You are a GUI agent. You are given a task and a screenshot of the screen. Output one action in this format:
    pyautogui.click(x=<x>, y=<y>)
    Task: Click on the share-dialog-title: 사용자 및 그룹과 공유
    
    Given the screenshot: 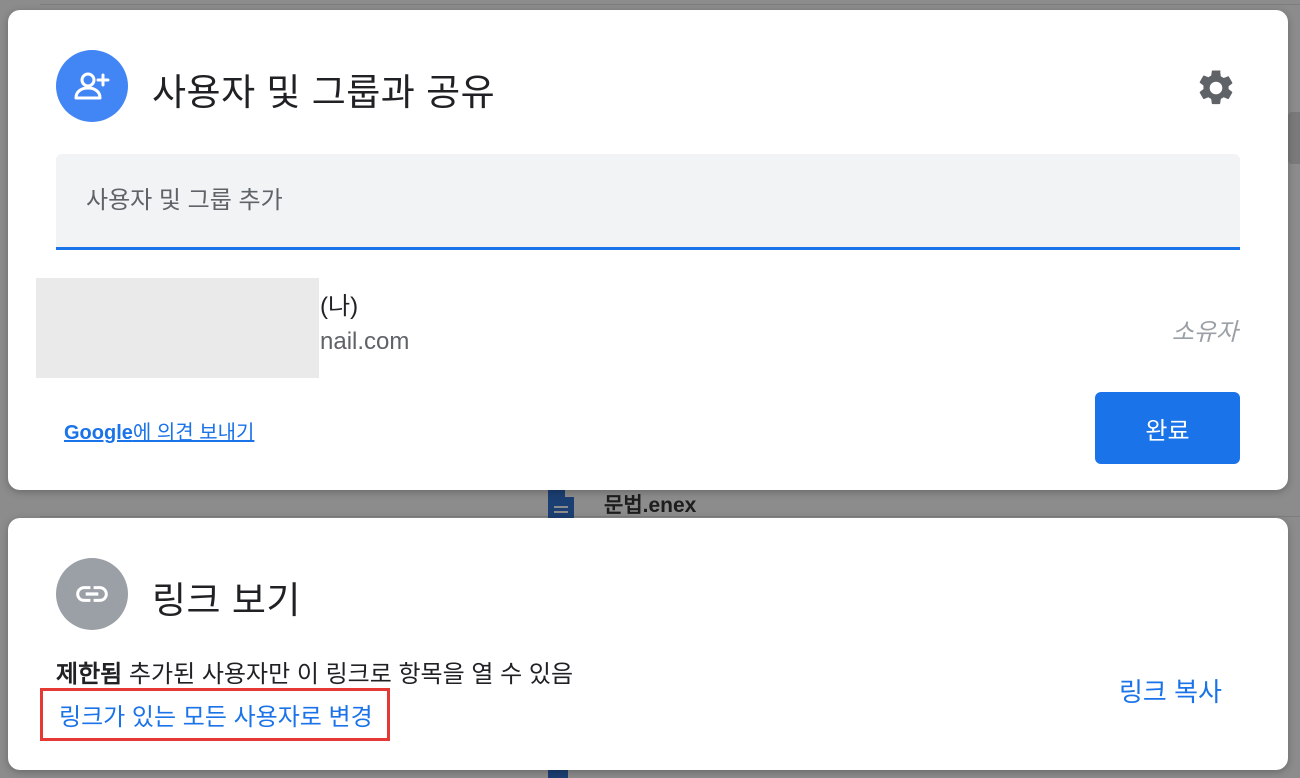 What is the action you would take?
    pyautogui.click(x=324, y=92)
    